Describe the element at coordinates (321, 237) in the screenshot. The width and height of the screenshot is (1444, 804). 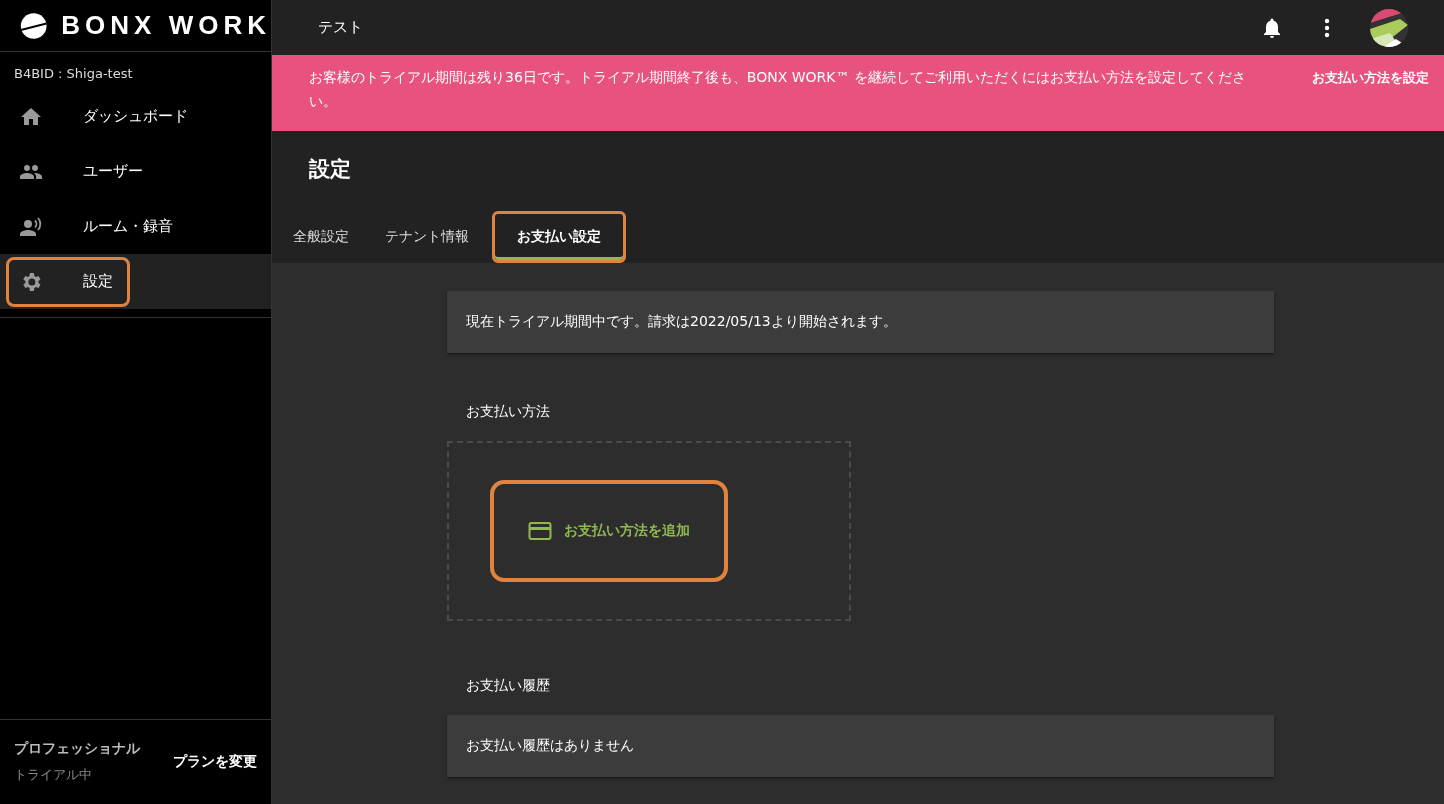
I see `tab: 全般設定` at that location.